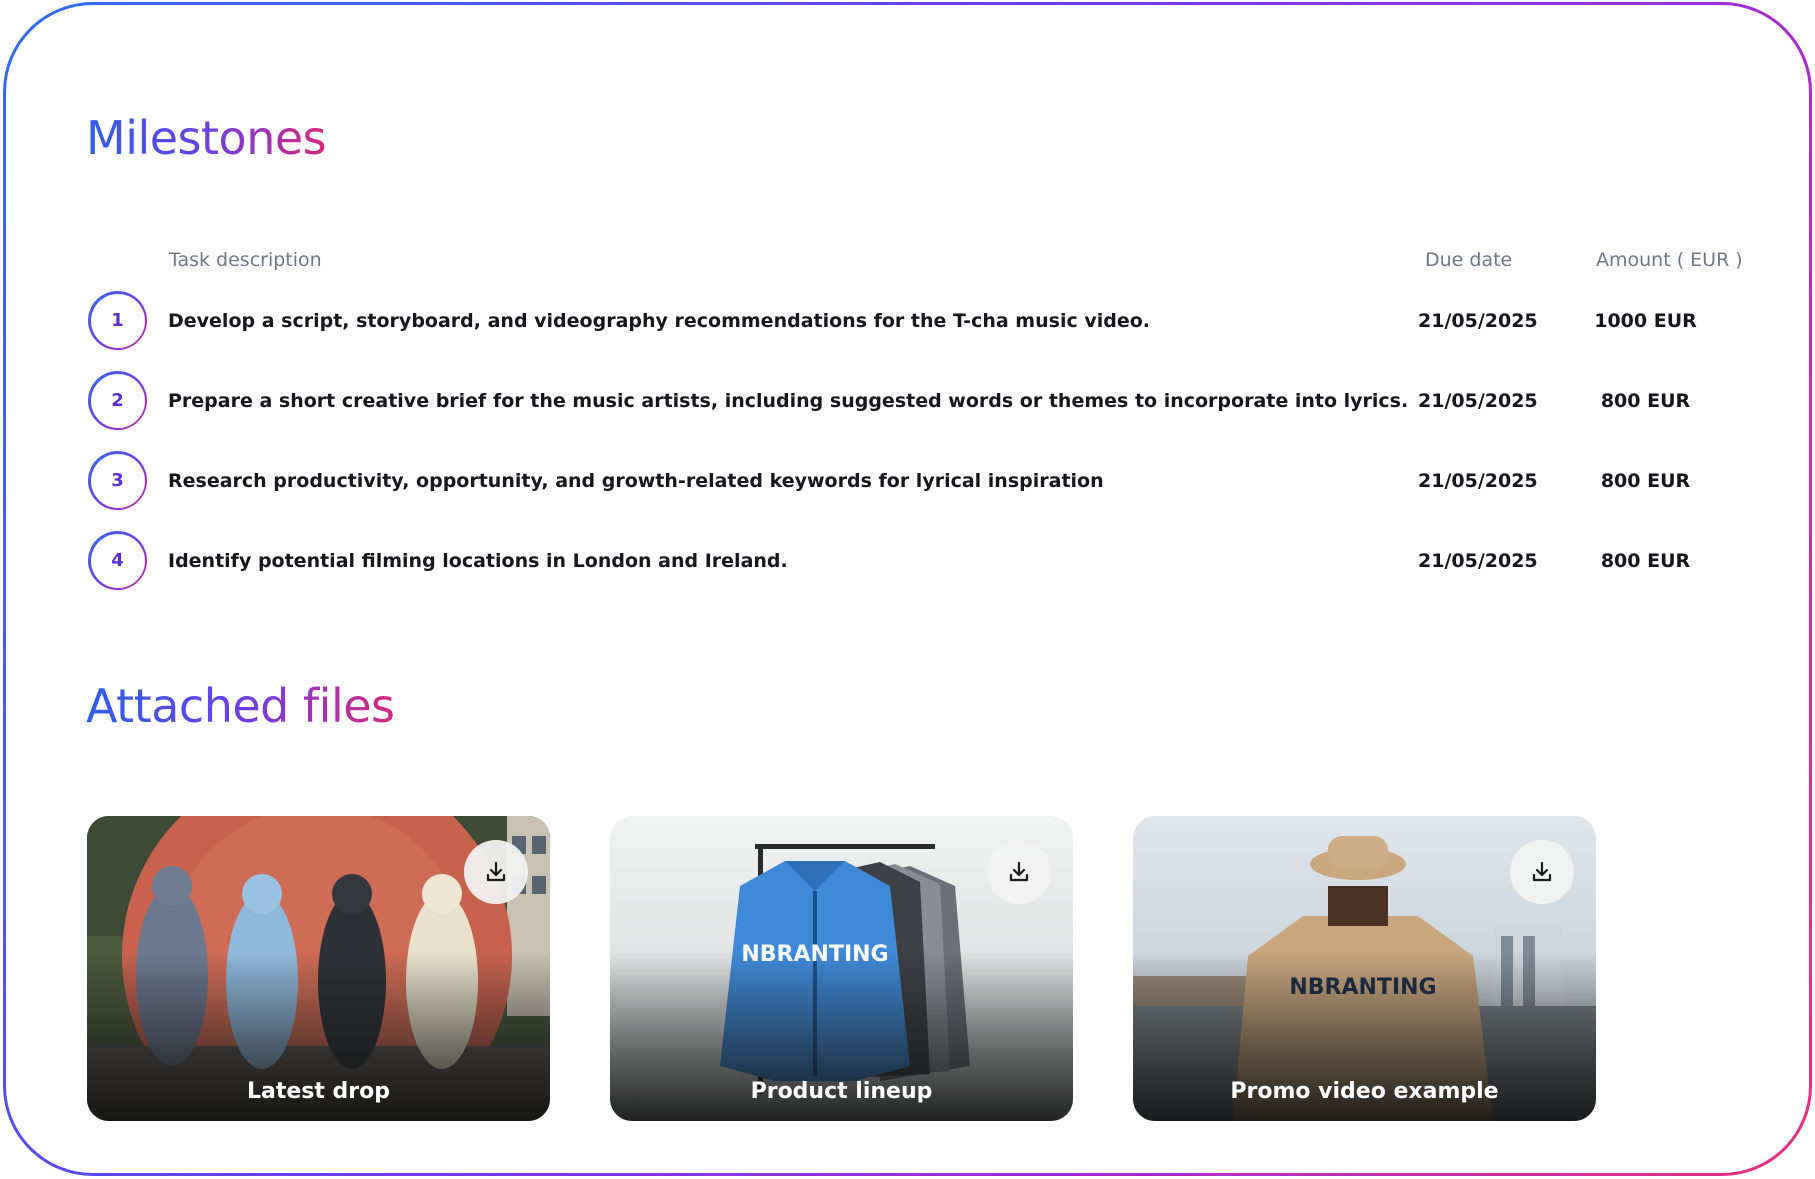 Image resolution: width=1815 pixels, height=1179 pixels. What do you see at coordinates (841, 1091) in the screenshot?
I see `file-card-label: Product lineup` at bounding box center [841, 1091].